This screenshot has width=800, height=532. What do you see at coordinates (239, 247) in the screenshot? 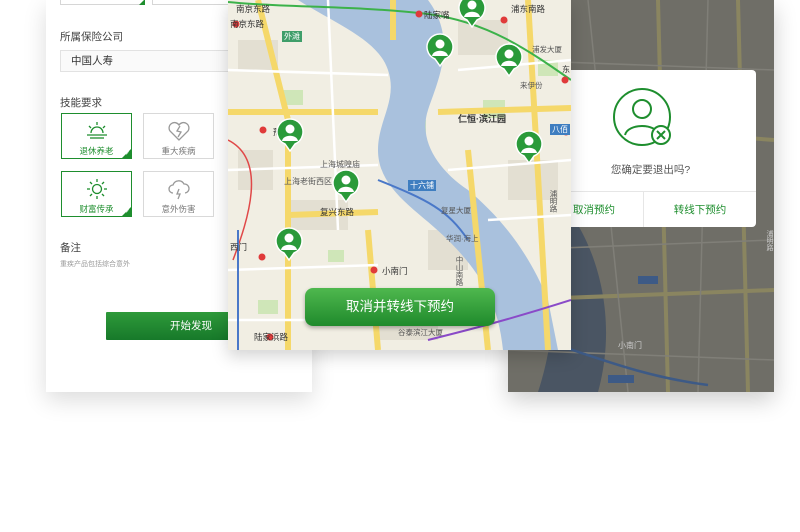
I see `map-label: 西门` at bounding box center [239, 247].